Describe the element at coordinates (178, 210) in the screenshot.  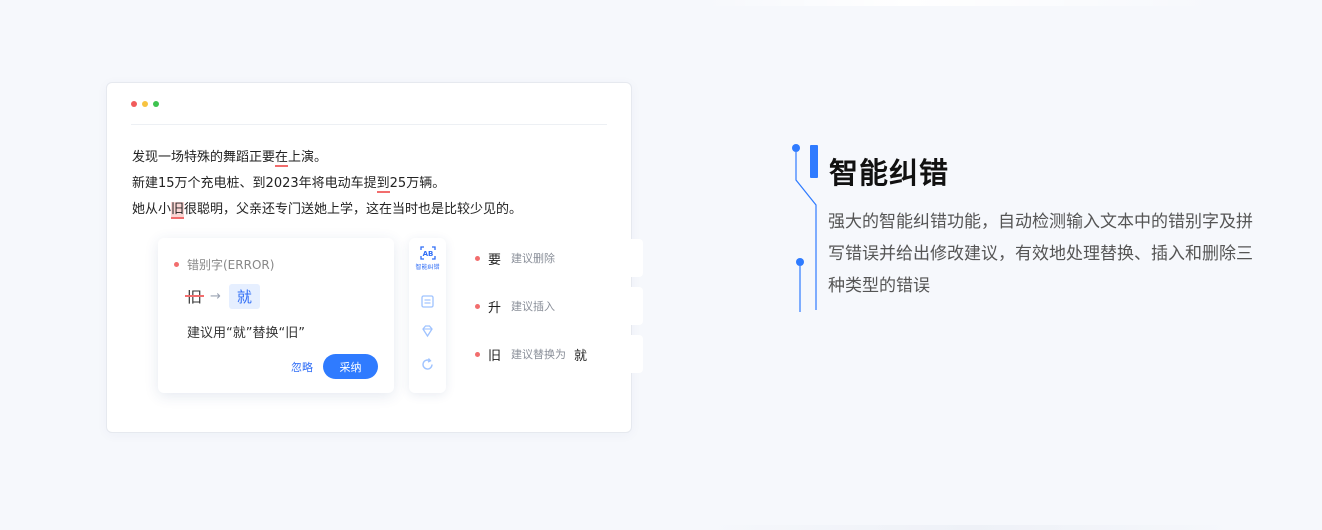
I see `error-mark-highlighted: 旧` at that location.